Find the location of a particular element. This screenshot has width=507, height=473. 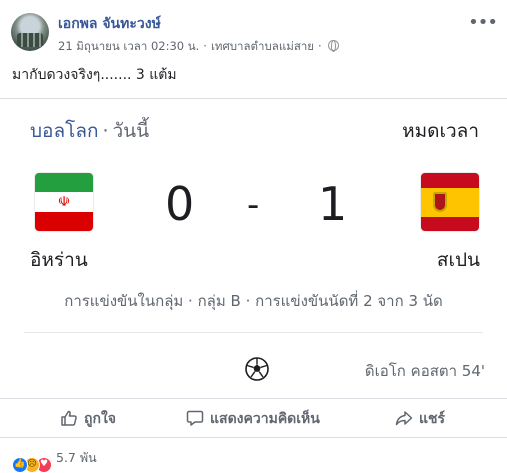

post-actions: ถูกใจ แสดงความคิดเห็น แชร์ is located at coordinates (253, 418).